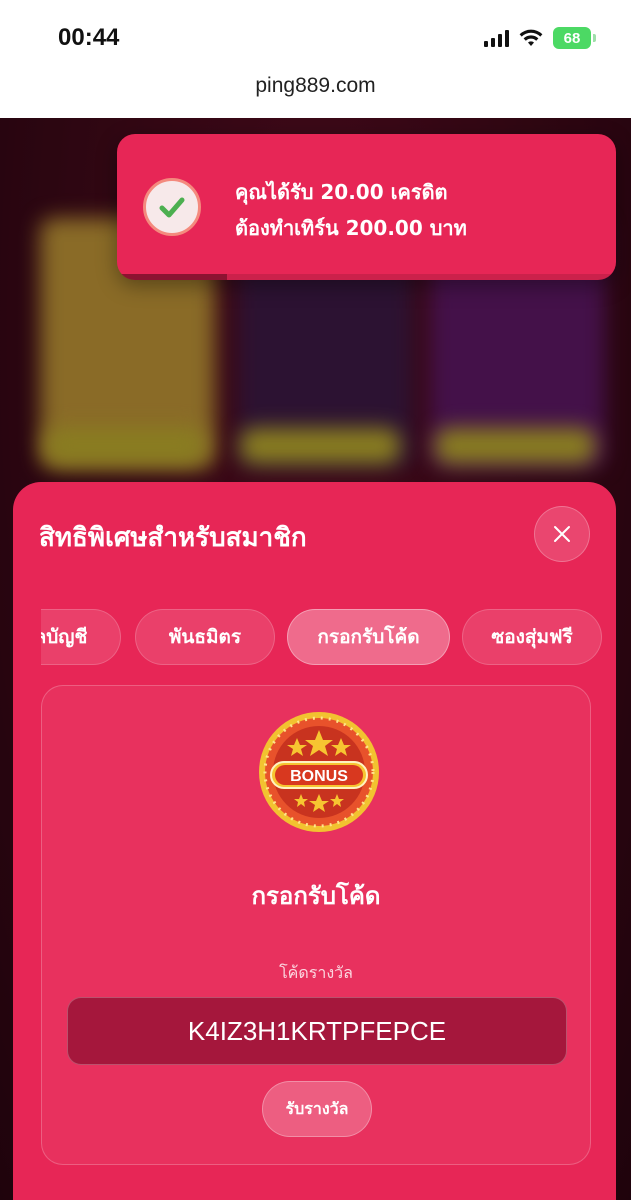 This screenshot has width=631, height=1200. Describe the element at coordinates (315, 59) in the screenshot. I see `status-bar: 00:44 68 ping889.com` at that location.